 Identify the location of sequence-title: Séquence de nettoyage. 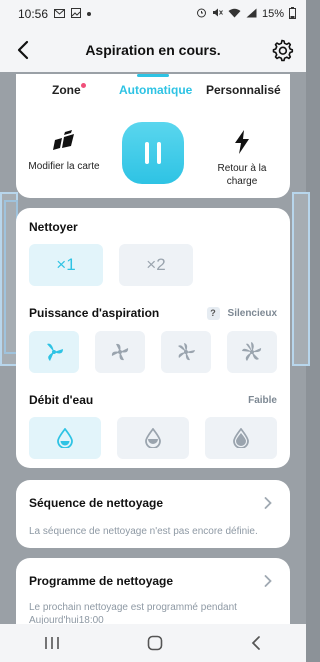
(96, 503).